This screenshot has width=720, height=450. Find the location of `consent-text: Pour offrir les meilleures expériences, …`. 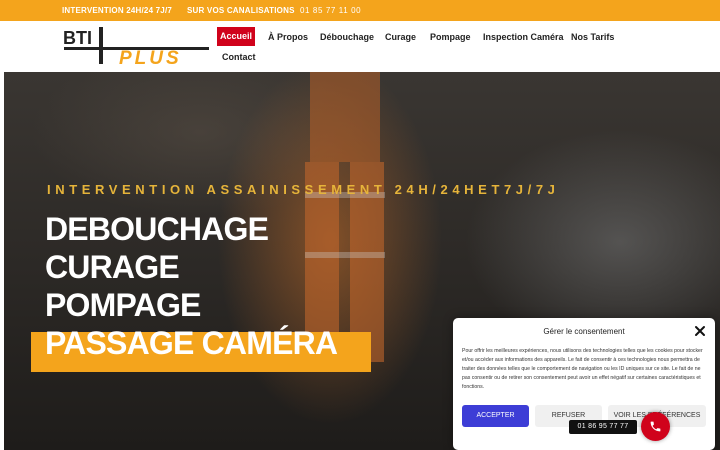

consent-text: Pour offrir les meilleures expériences, … is located at coordinates (582, 369).